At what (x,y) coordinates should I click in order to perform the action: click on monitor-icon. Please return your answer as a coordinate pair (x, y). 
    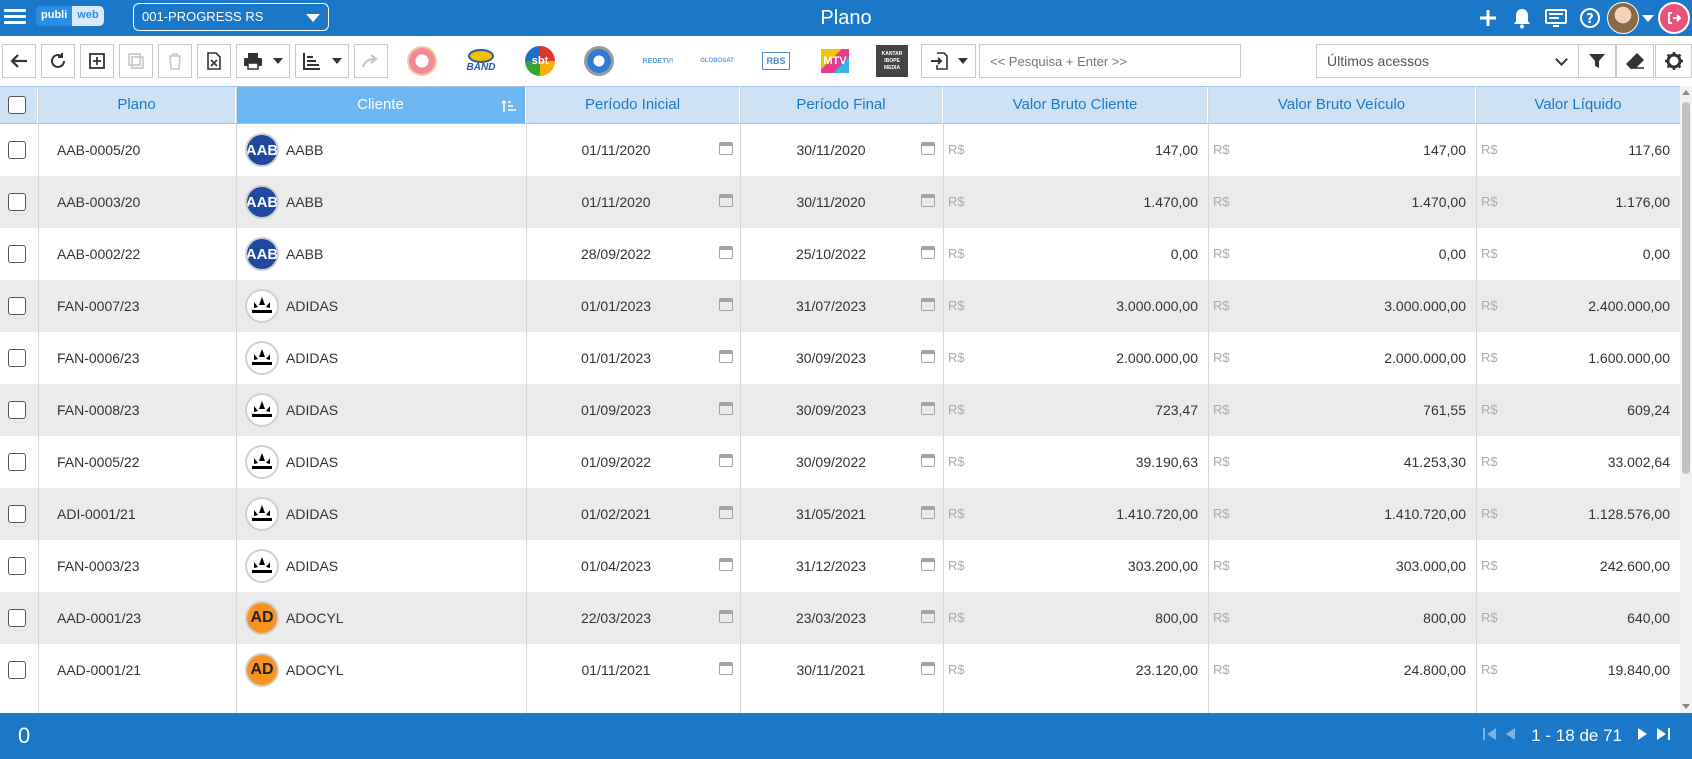
    Looking at the image, I should click on (1556, 18).